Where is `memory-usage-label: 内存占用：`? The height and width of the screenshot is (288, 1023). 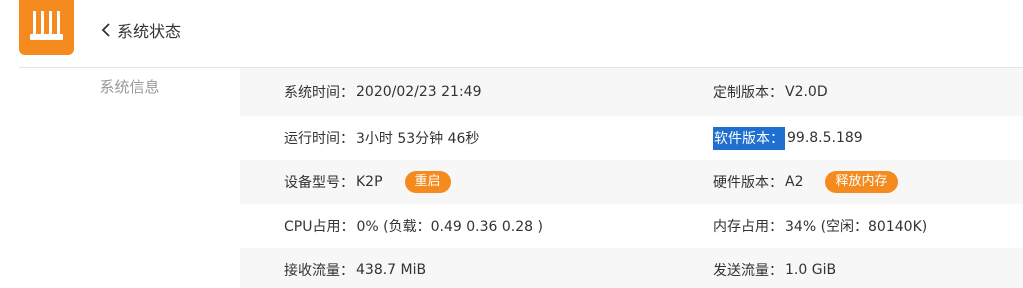
memory-usage-label: 内存占用： is located at coordinates (748, 227).